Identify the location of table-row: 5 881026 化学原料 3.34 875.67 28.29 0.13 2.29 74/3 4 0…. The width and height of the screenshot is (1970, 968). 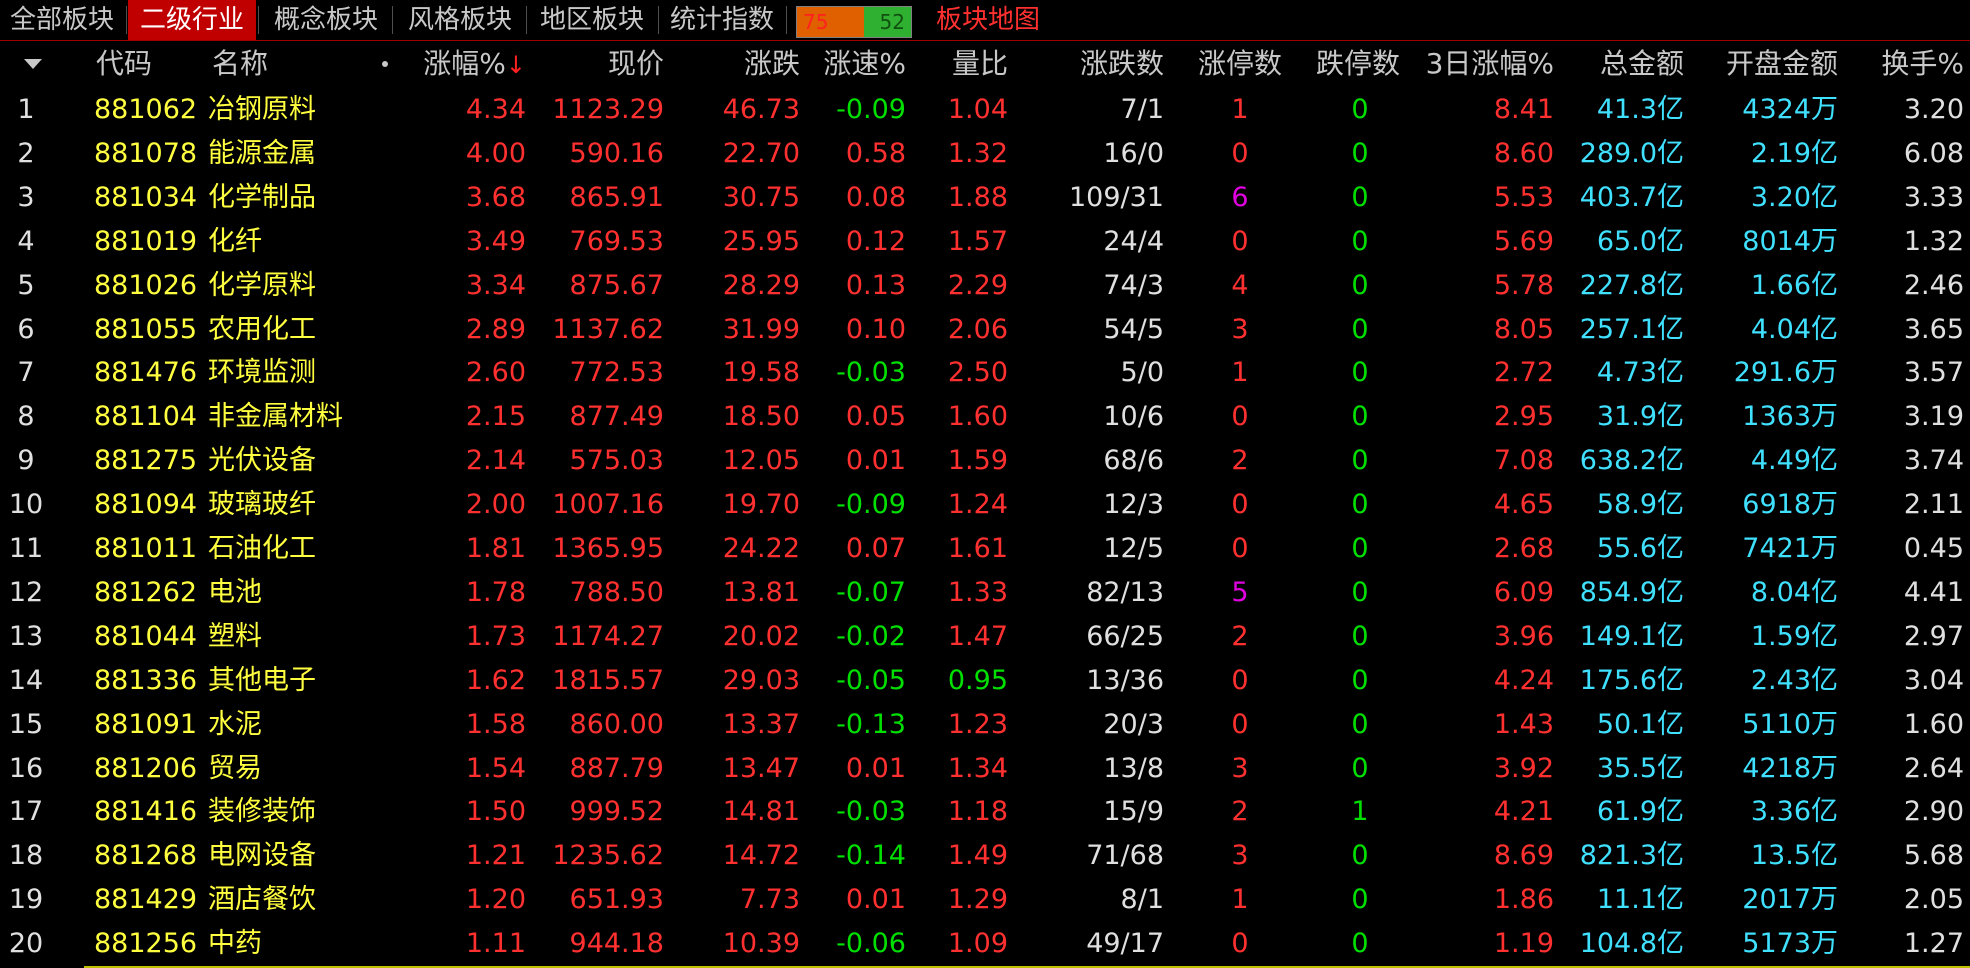
(985, 286).